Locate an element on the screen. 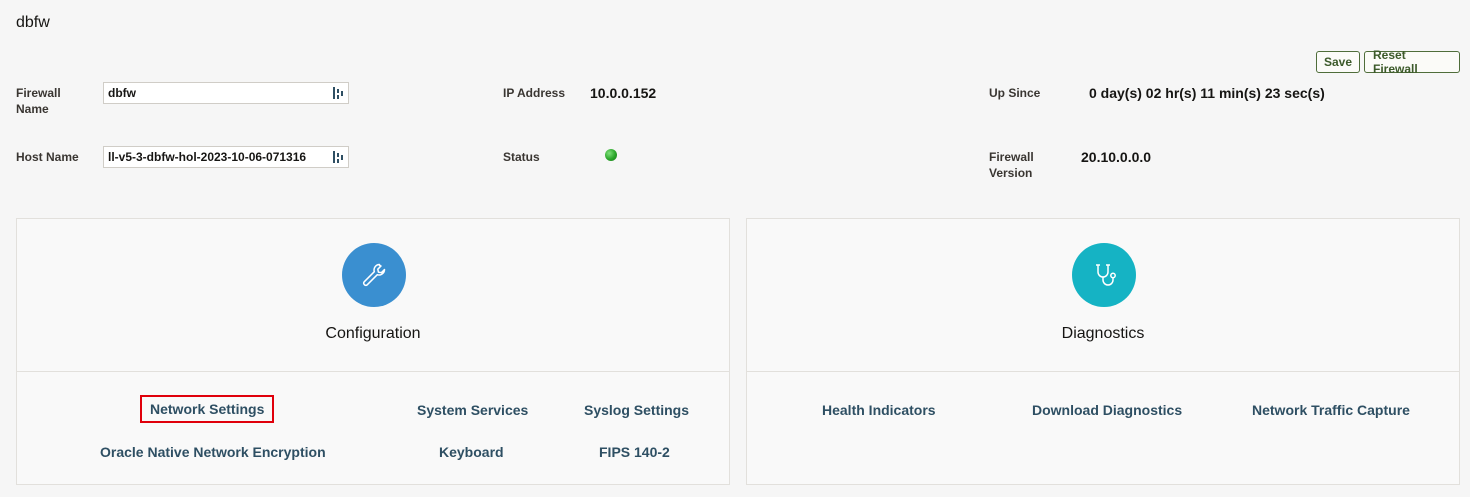 The image size is (1470, 497). firewall-name-value: dbfw is located at coordinates (122, 93).